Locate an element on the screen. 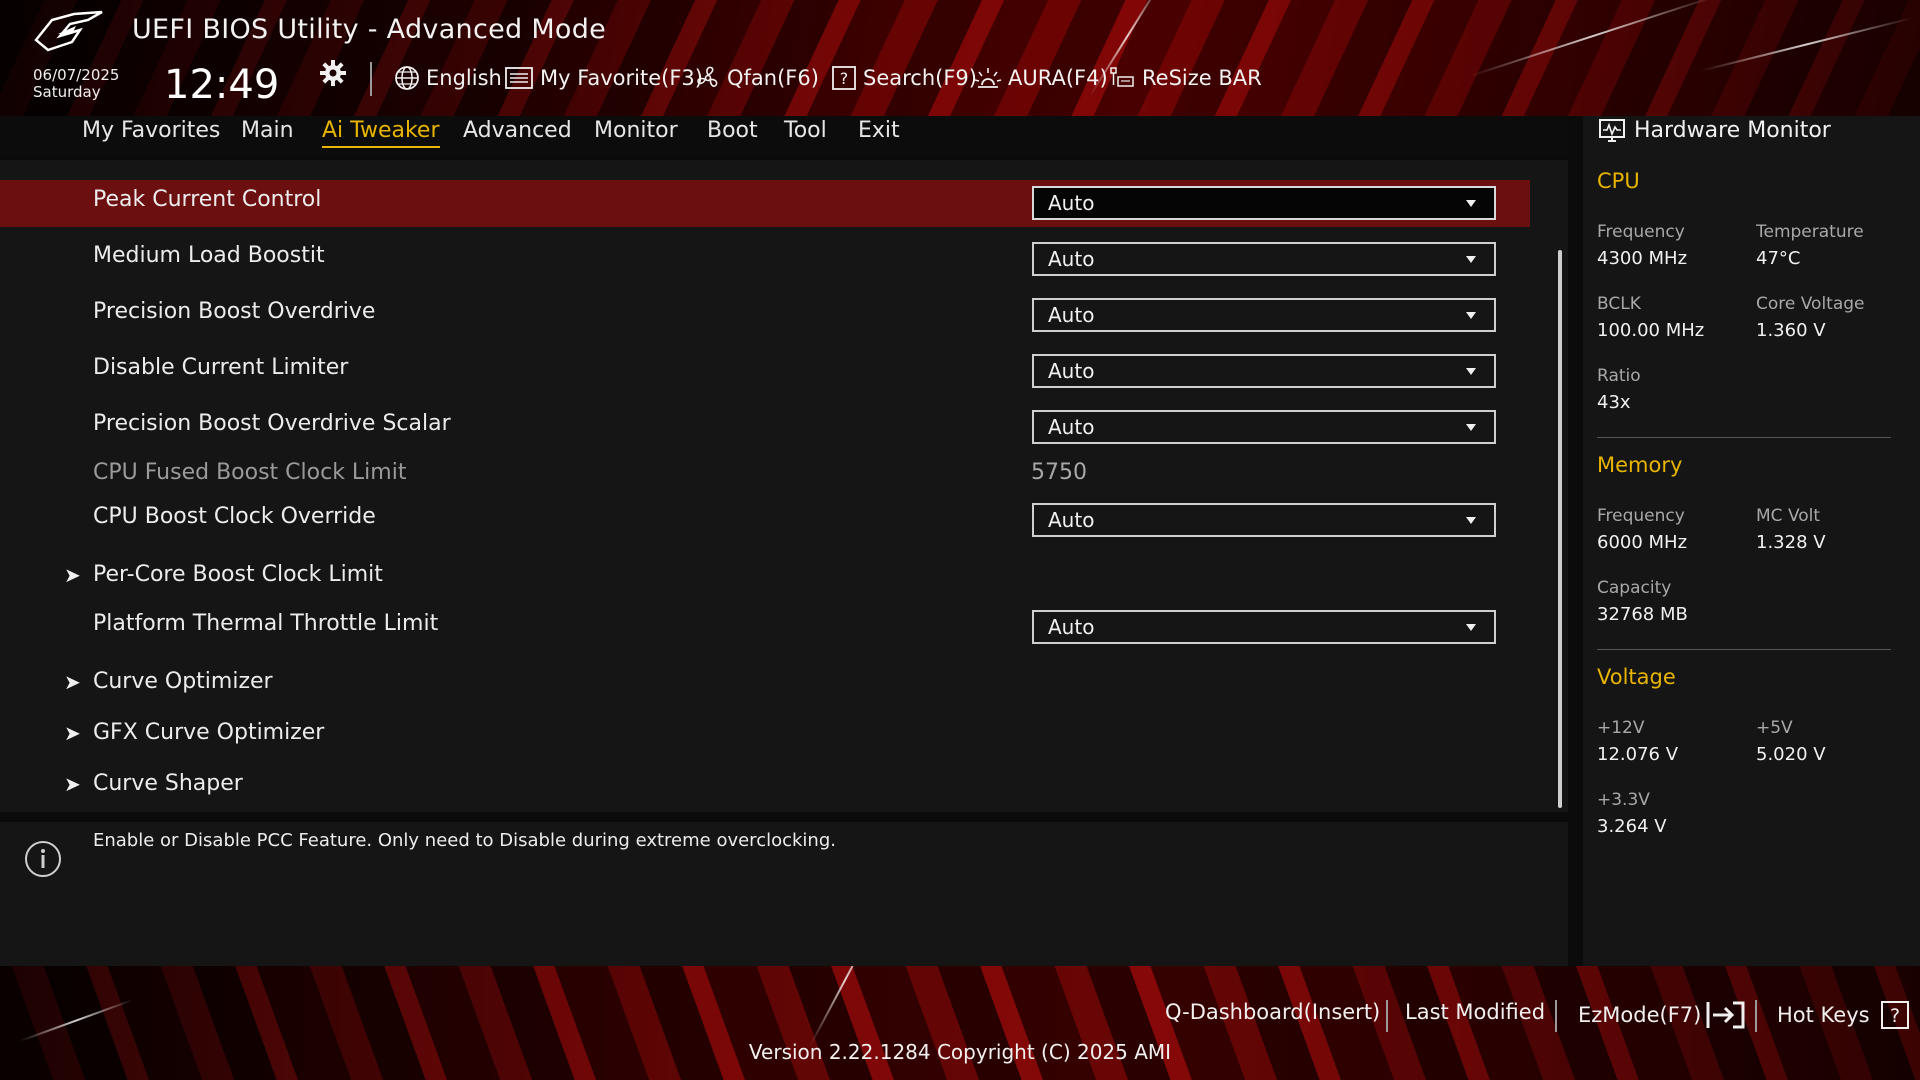  rog-logo-icon is located at coordinates (68, 31).